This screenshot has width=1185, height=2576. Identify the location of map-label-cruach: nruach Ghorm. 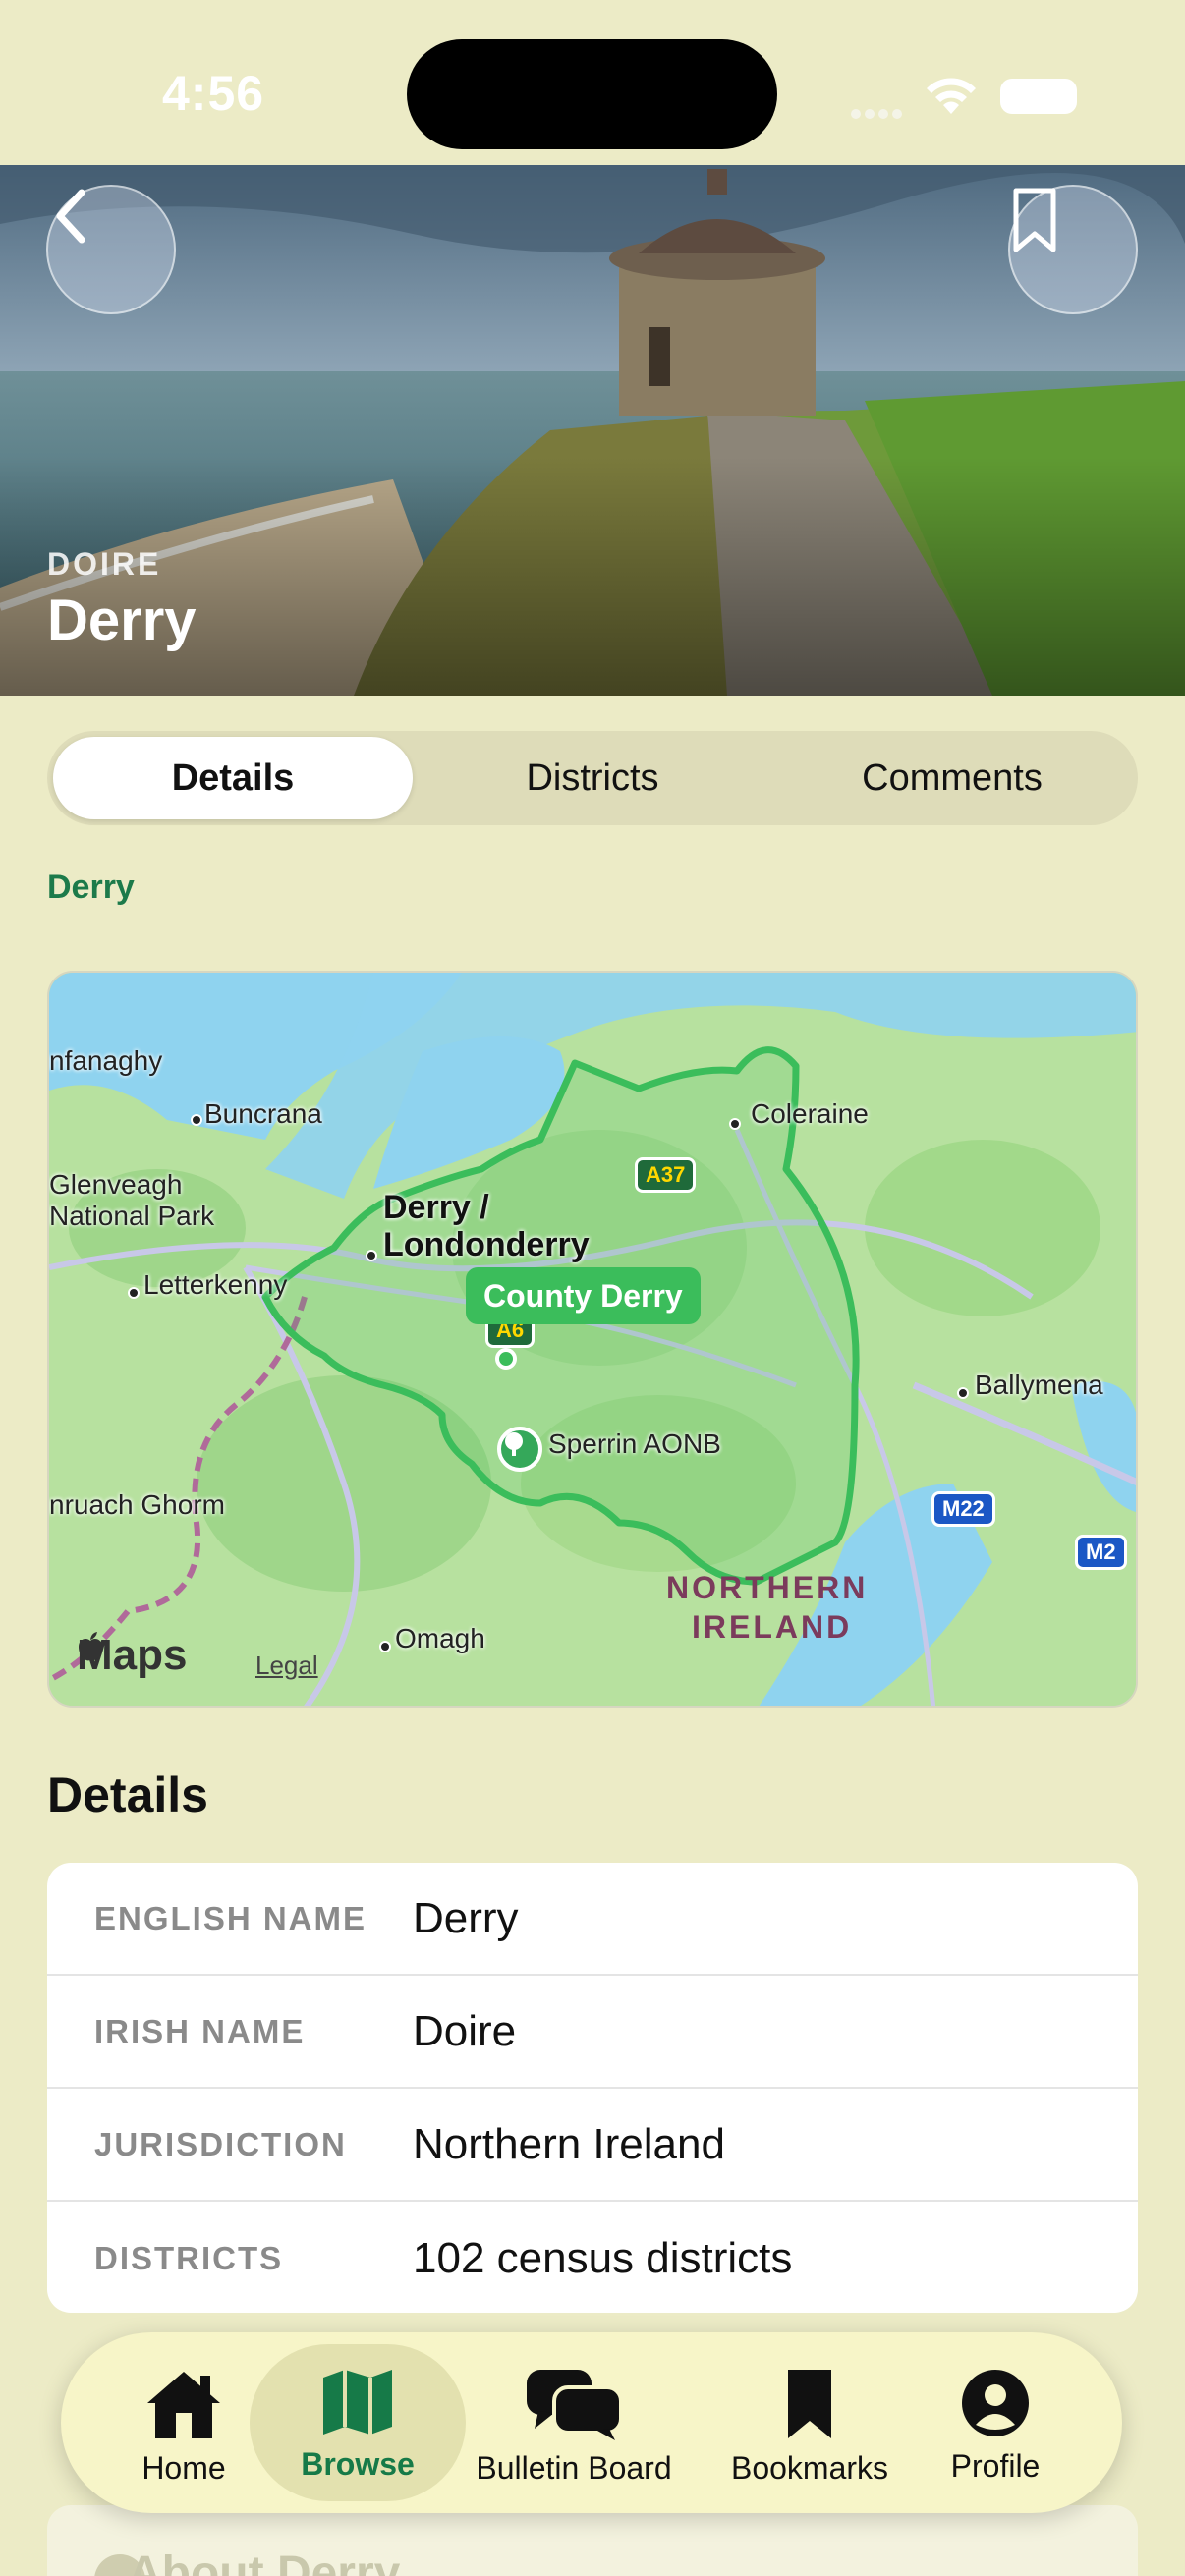
(137, 1504).